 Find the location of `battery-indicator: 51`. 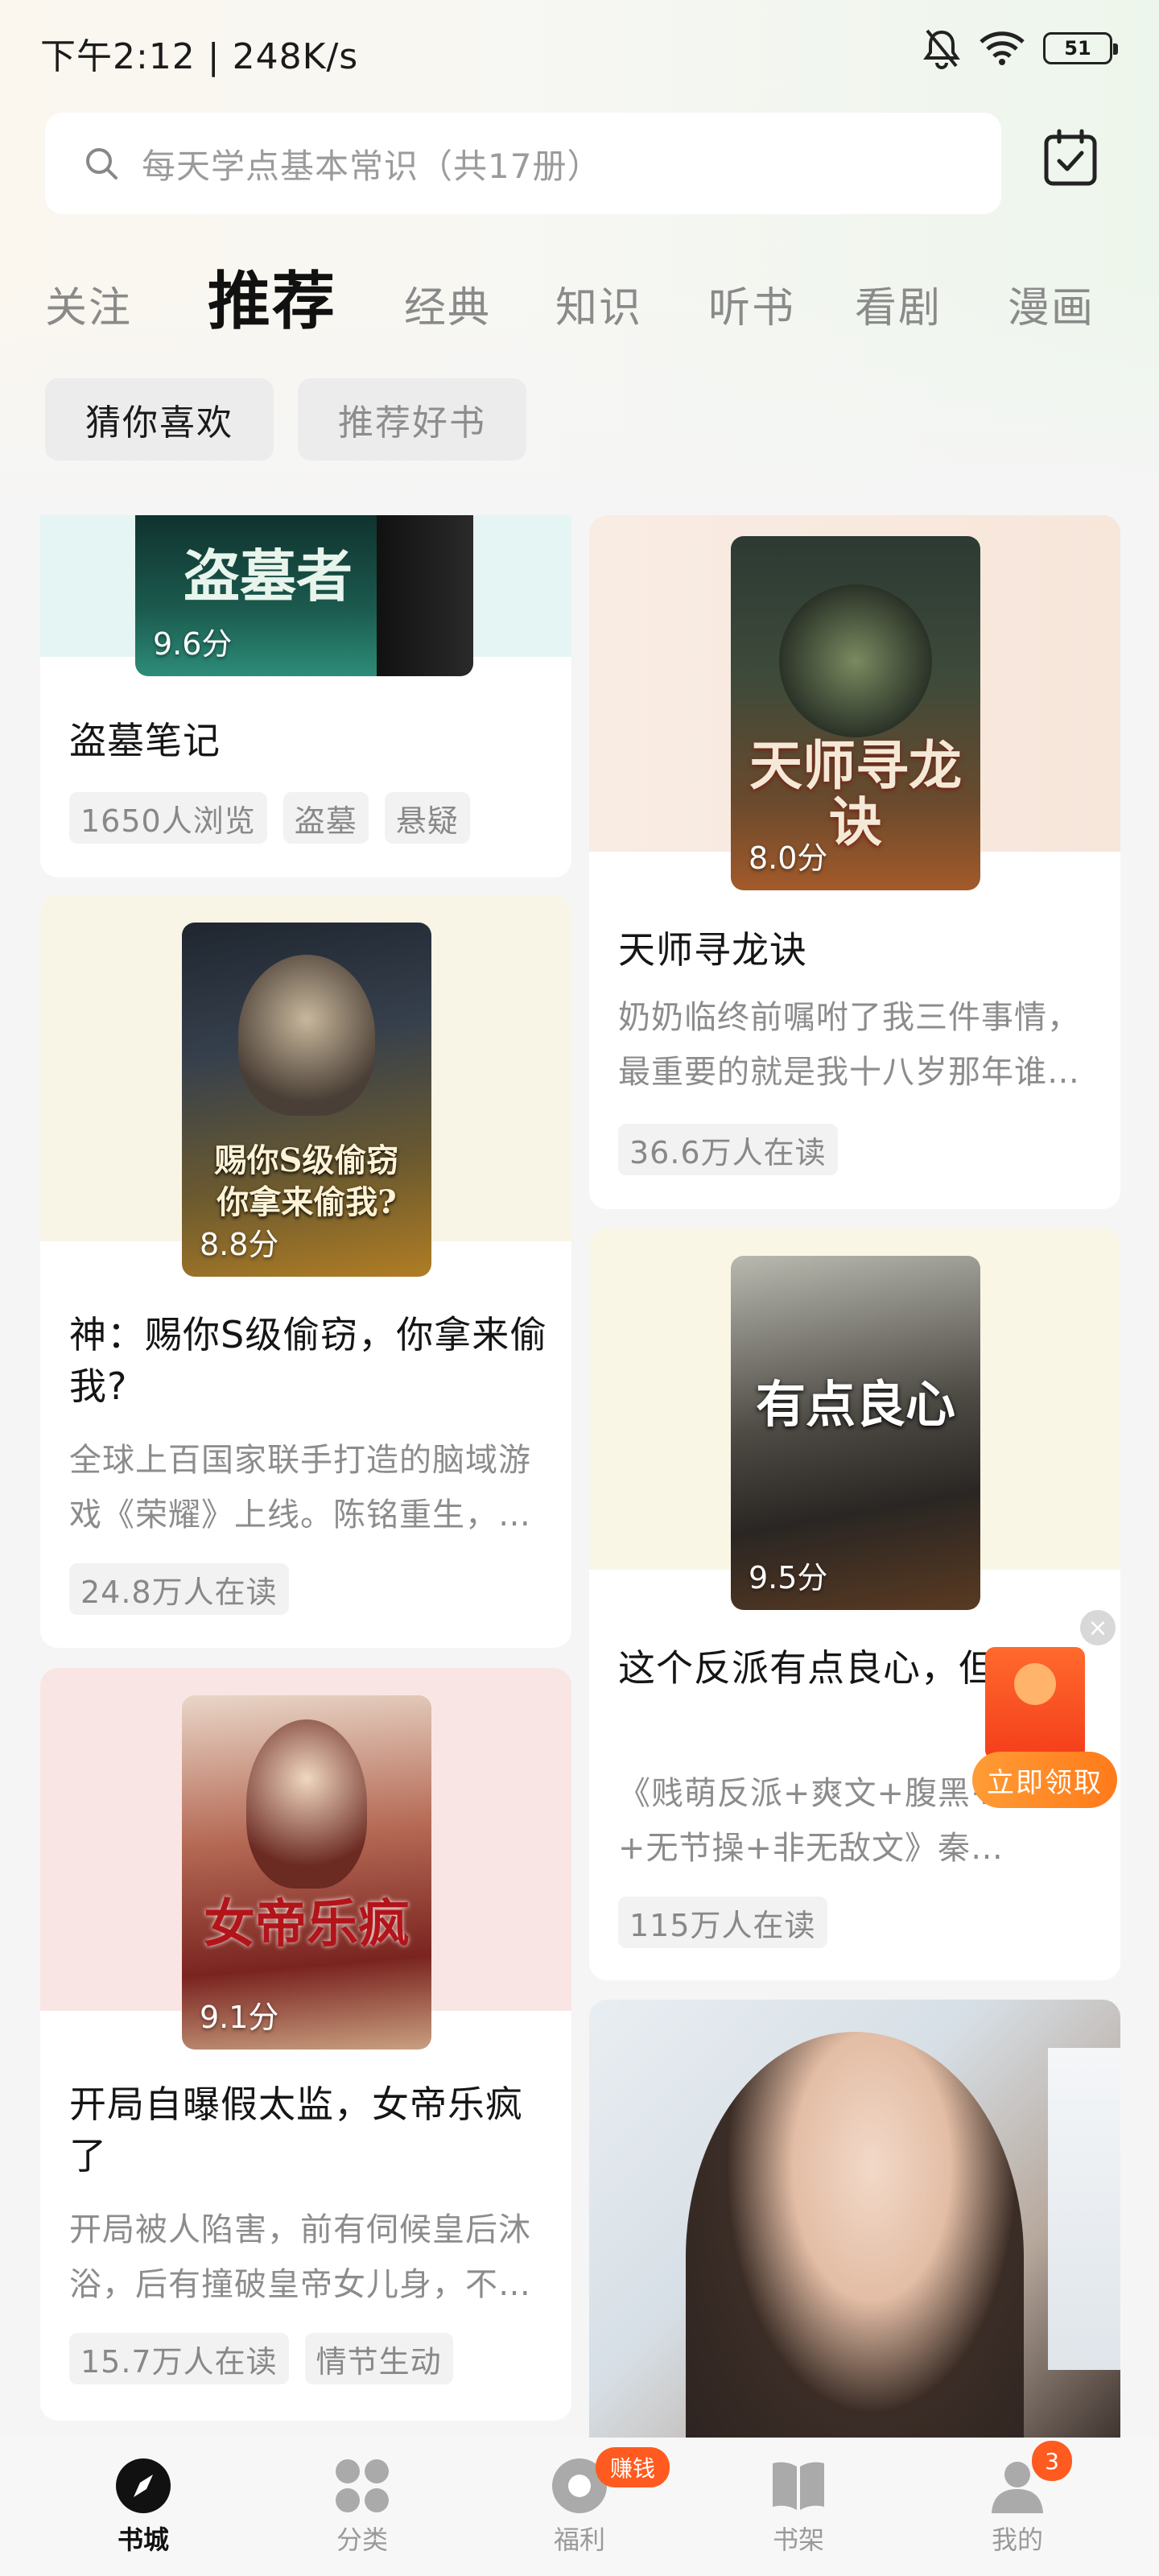

battery-indicator: 51 is located at coordinates (1080, 48).